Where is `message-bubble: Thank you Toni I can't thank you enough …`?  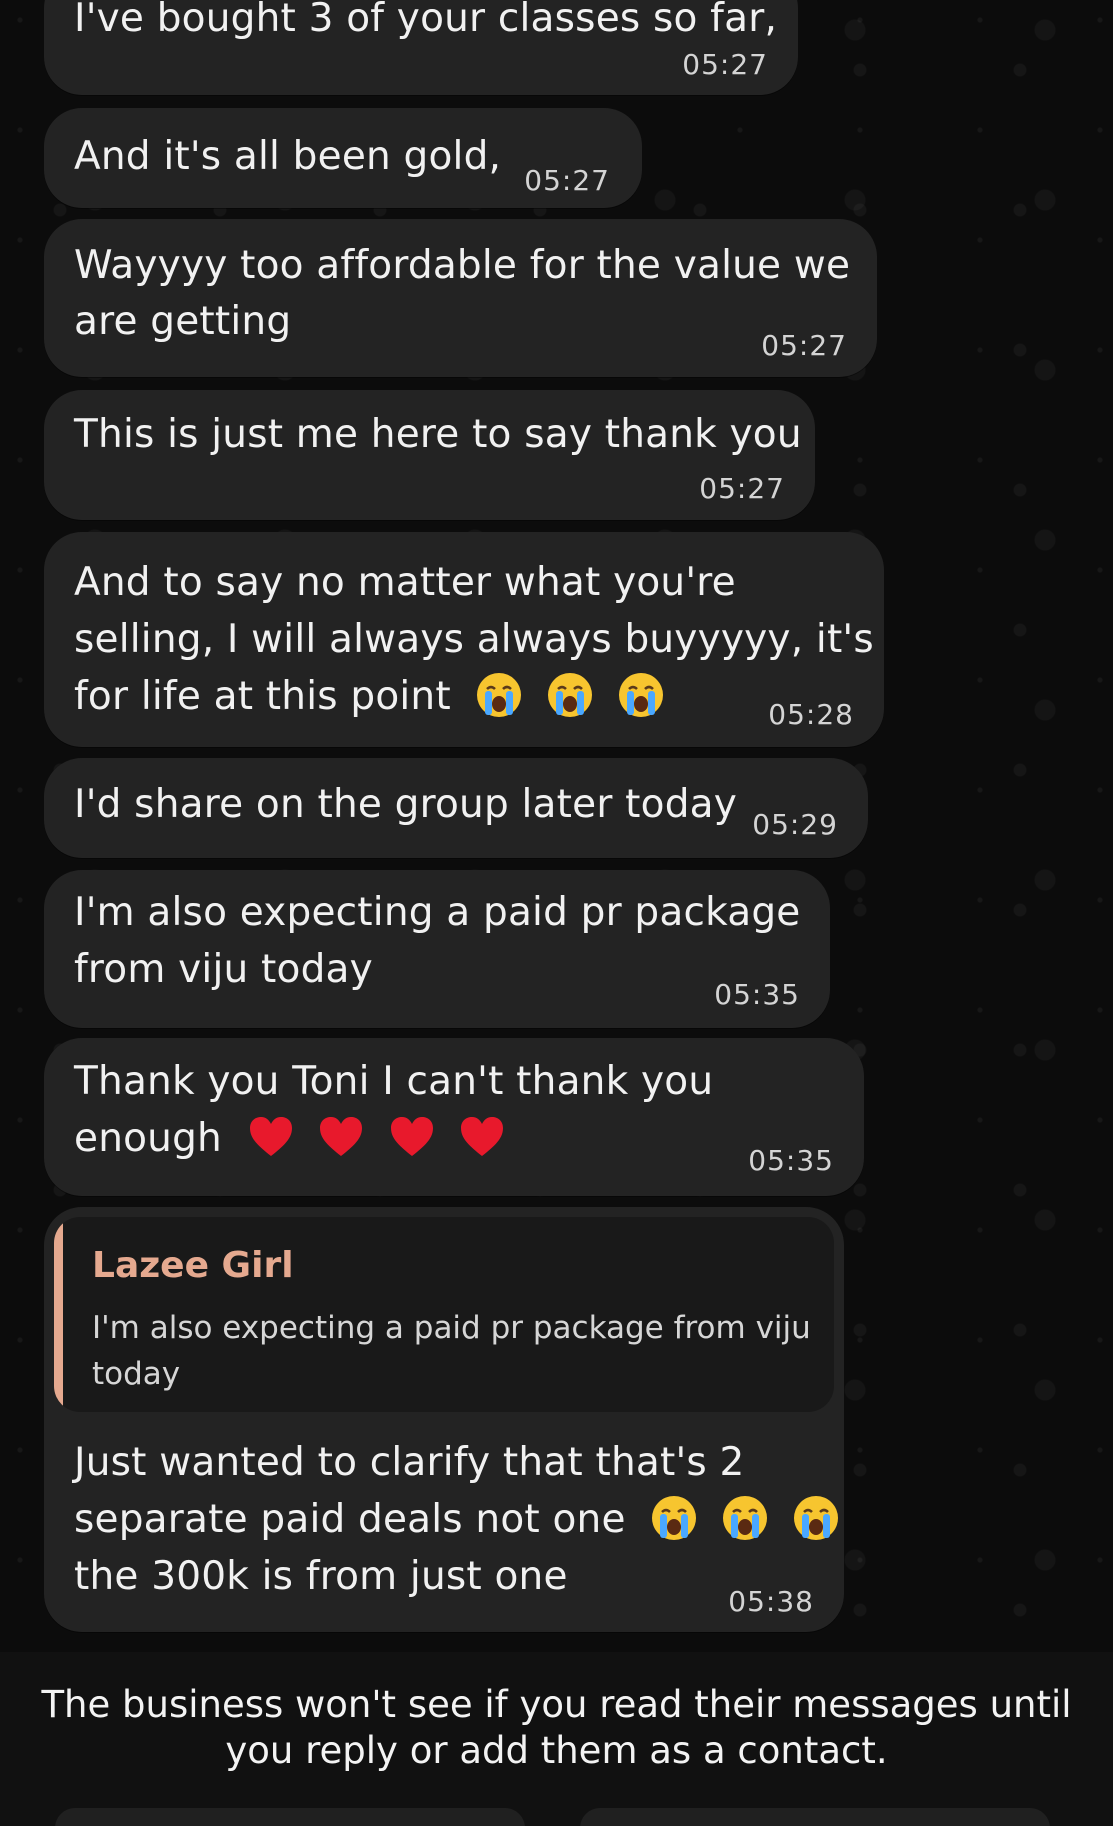 message-bubble: Thank you Toni I can't thank you enough … is located at coordinates (454, 1117).